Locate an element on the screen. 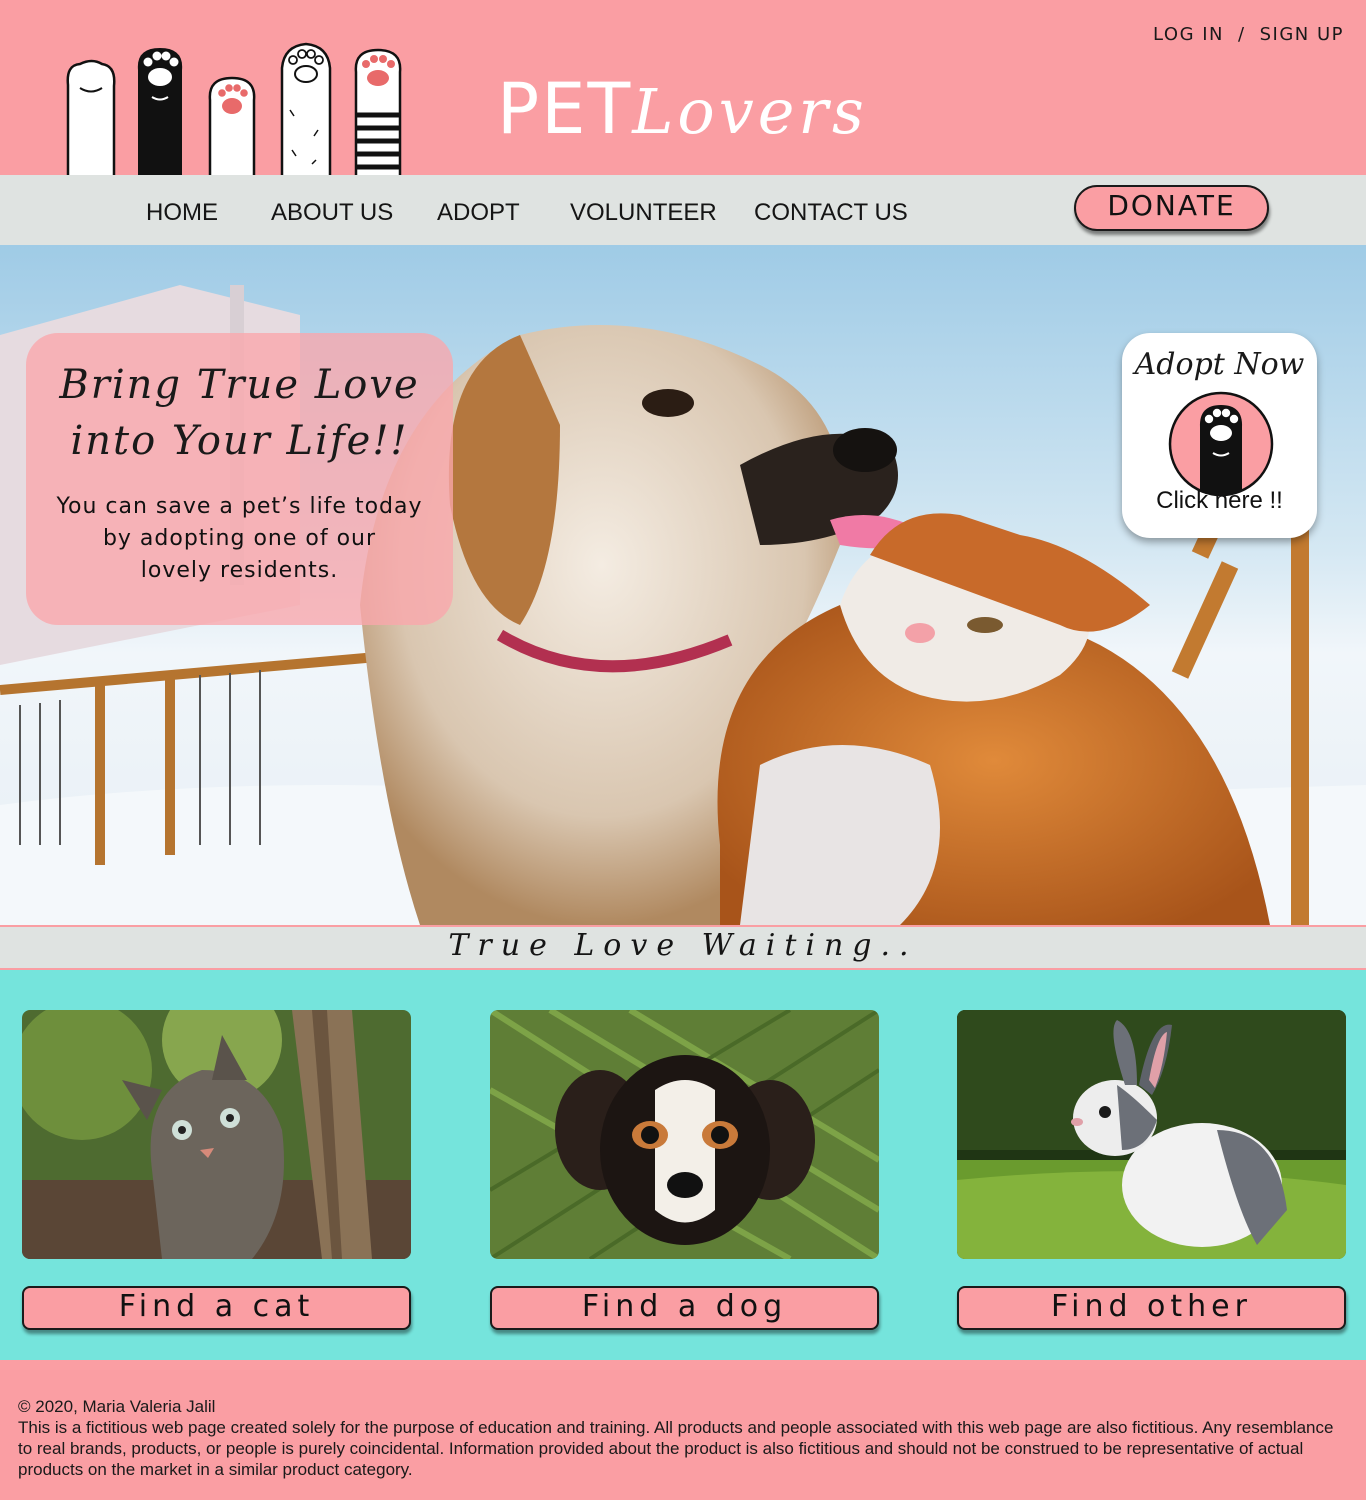 The image size is (1366, 1500). hero-text-line-2: by adopting one of our is located at coordinates (239, 538).